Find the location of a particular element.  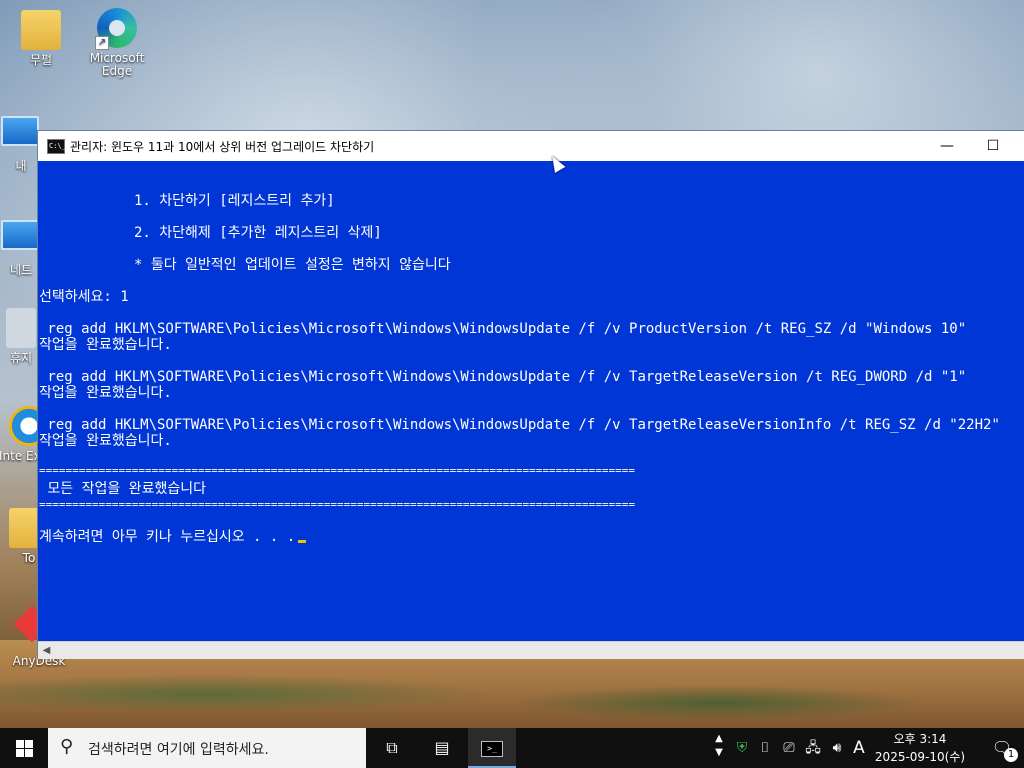

desktop-icon-edge: Microsoft Edge is located at coordinates (117, 43).